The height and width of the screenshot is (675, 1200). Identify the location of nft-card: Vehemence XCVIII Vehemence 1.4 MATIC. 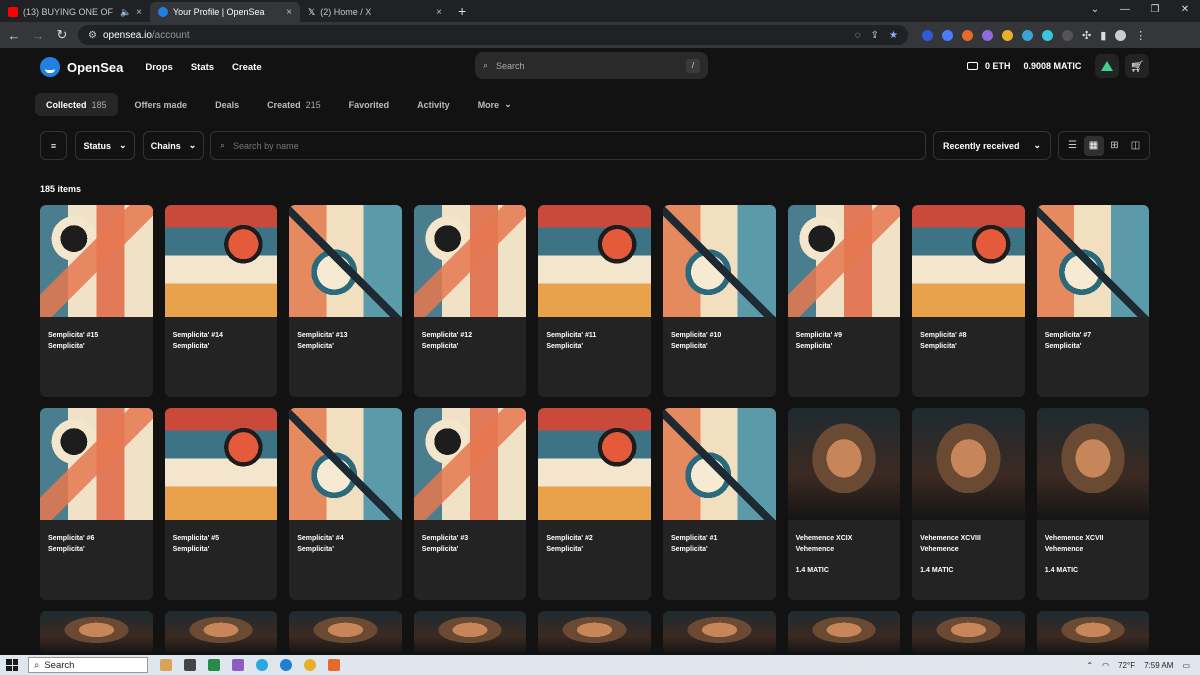
(968, 504).